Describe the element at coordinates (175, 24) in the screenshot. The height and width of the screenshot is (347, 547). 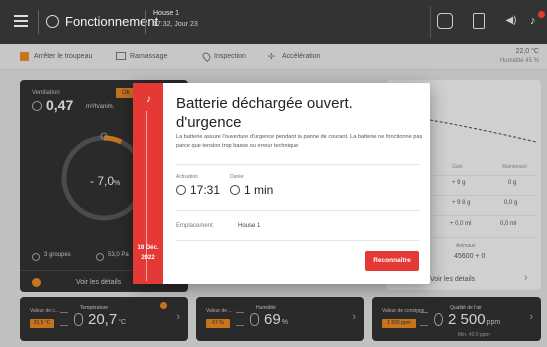
I see `house-time: 17:32, Jour 23` at that location.